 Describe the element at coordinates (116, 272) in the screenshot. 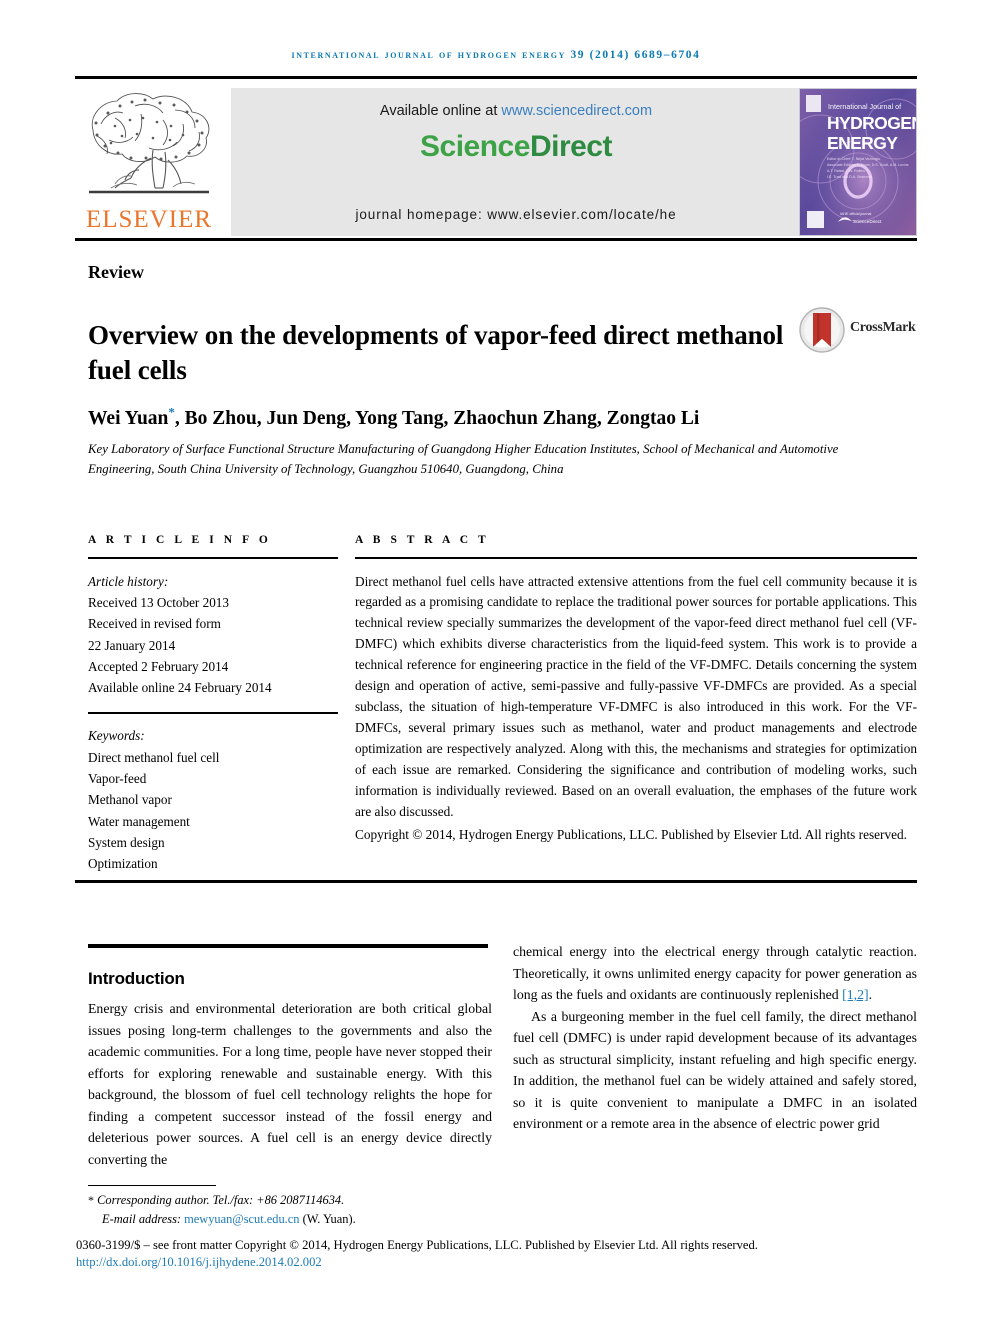

I see `article-type-label: Review` at that location.